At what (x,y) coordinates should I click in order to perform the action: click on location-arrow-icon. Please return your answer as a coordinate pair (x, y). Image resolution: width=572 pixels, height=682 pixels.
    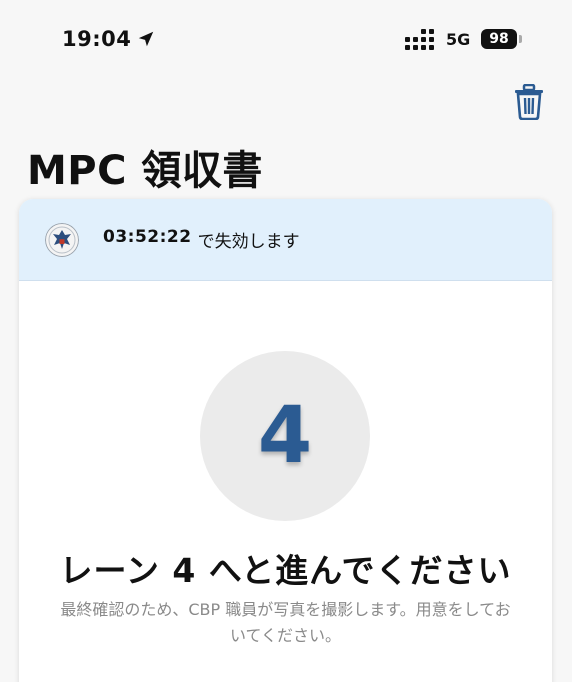
    Looking at the image, I should click on (146, 39).